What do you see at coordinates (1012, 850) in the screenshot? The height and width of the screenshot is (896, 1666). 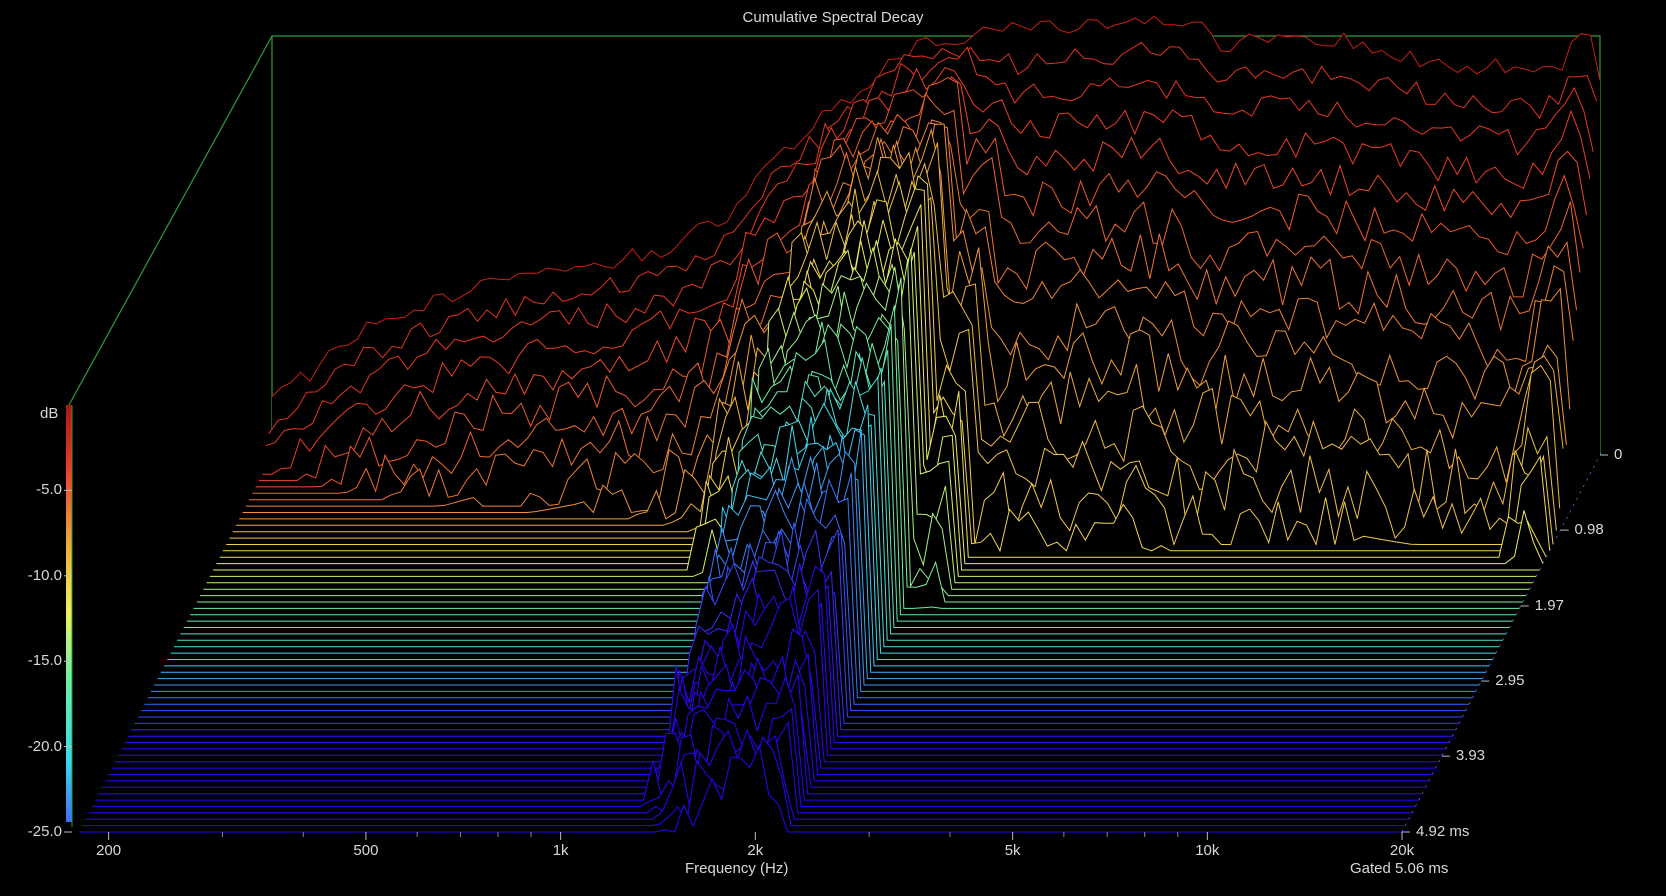 I see `x-tick-label: 5k` at bounding box center [1012, 850].